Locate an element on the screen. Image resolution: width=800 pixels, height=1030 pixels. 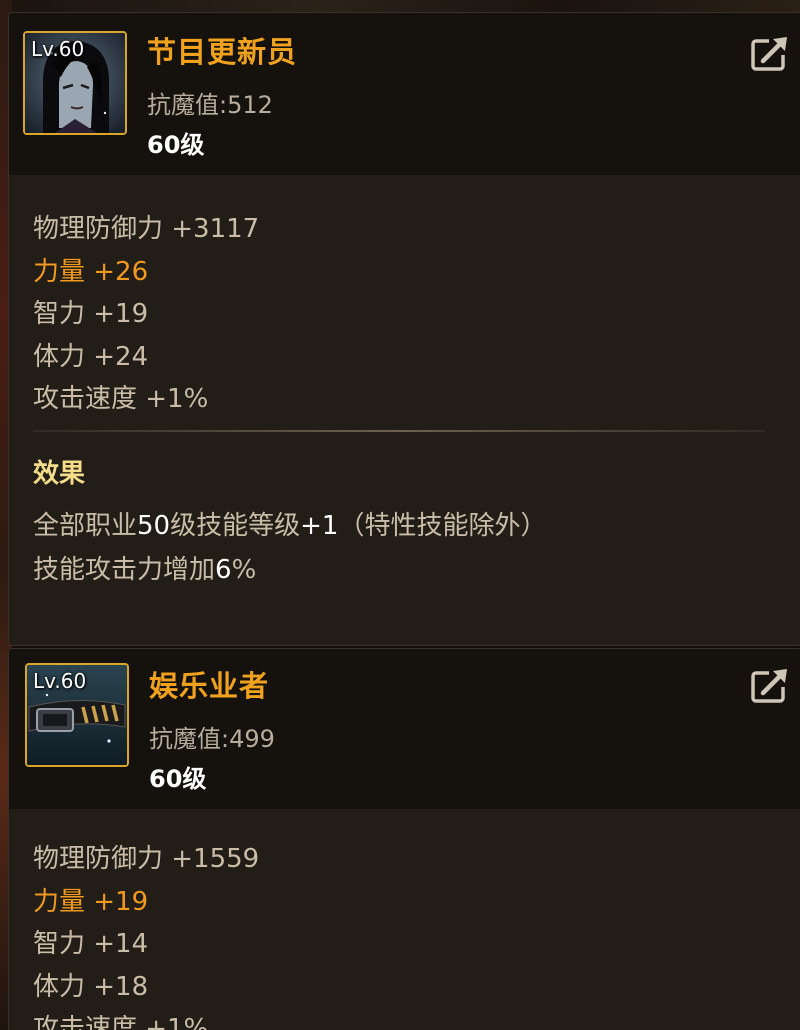
stat-physical-defense: 物理防御力 +1559 is located at coordinates (146, 859).